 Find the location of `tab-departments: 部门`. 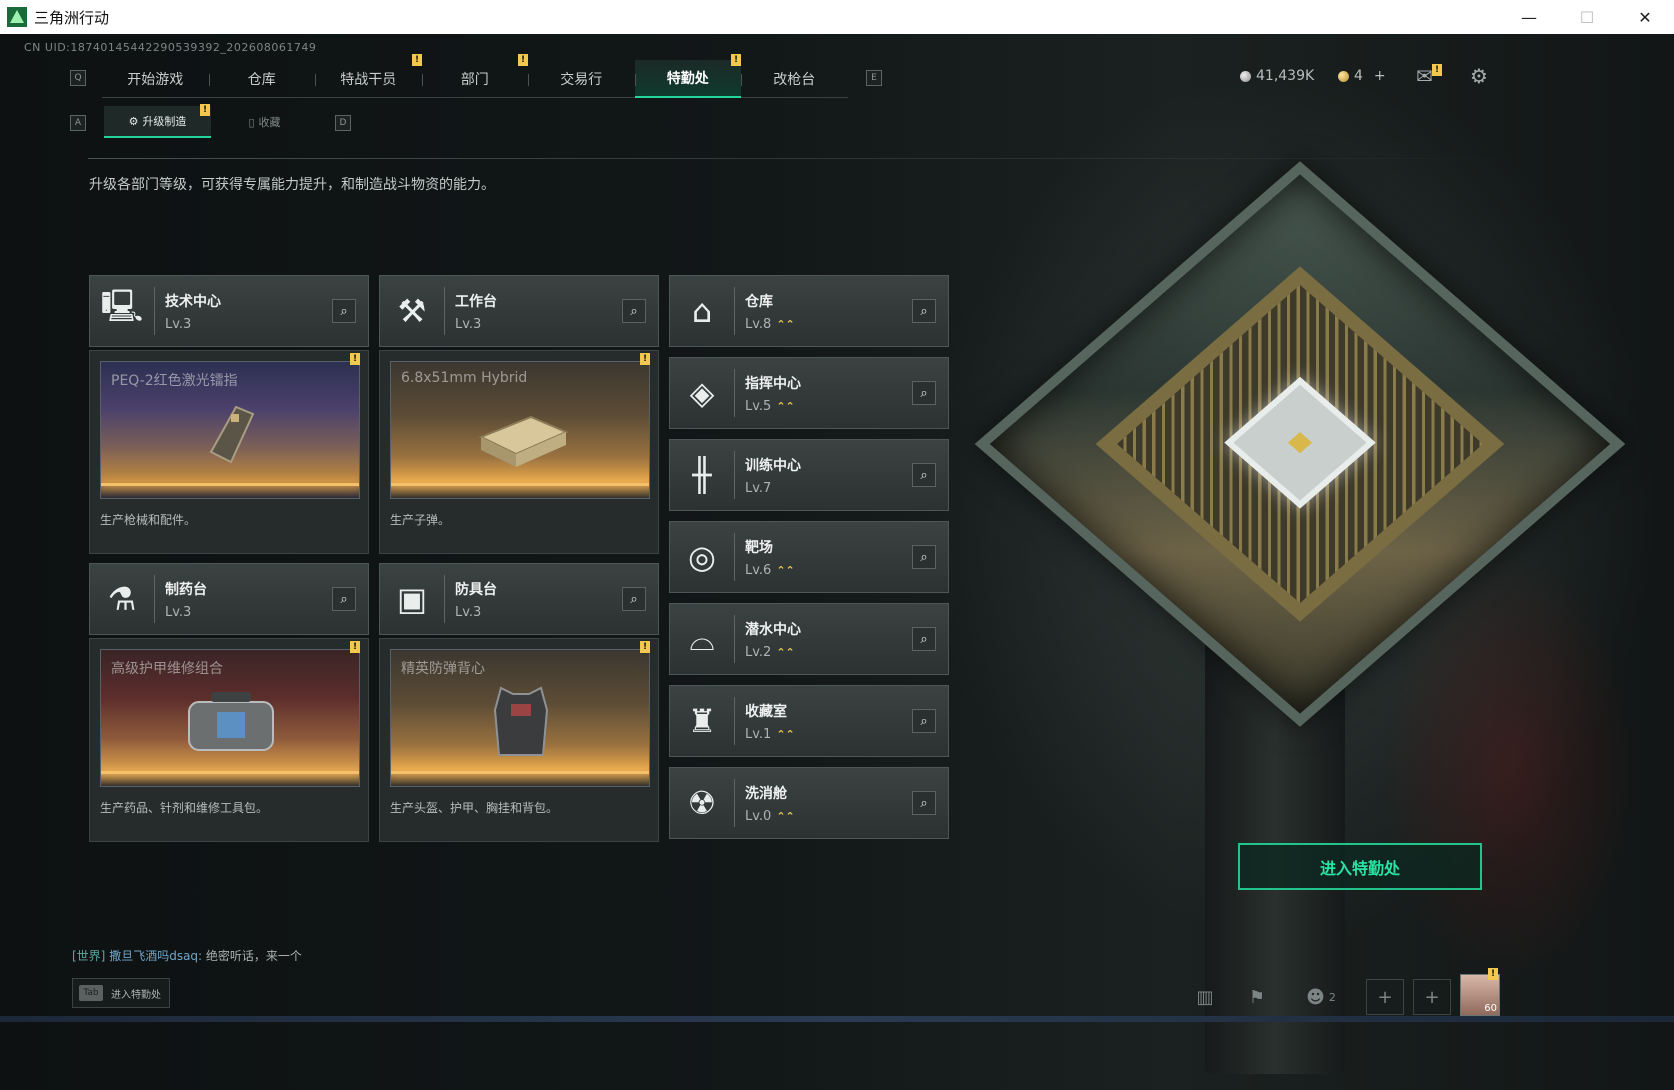

tab-departments: 部门 is located at coordinates (475, 79).